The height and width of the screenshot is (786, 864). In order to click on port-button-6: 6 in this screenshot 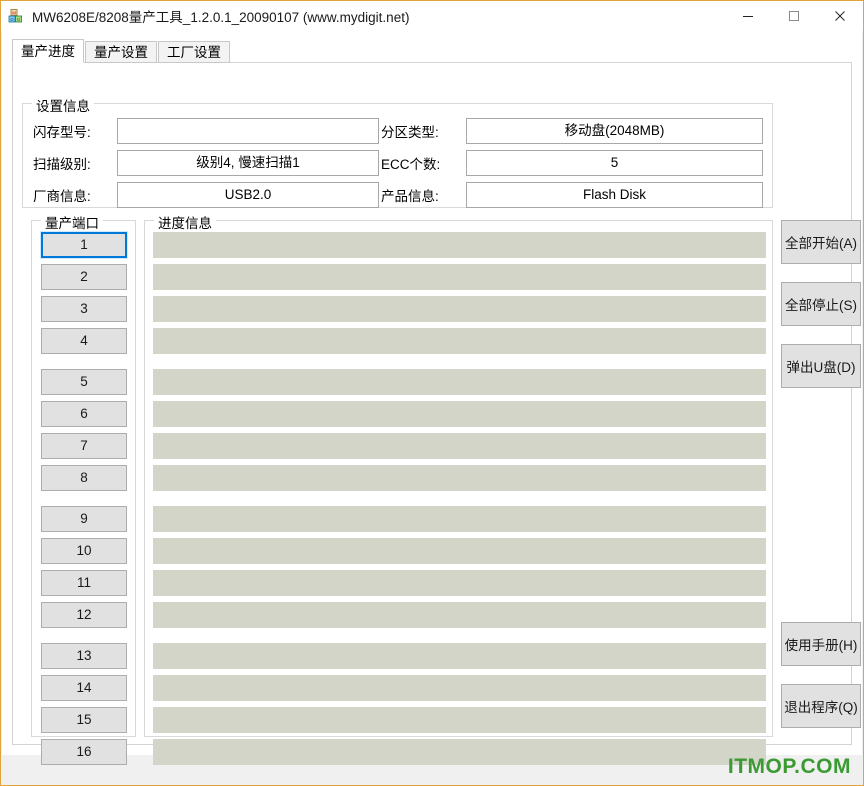, I will do `click(84, 414)`.